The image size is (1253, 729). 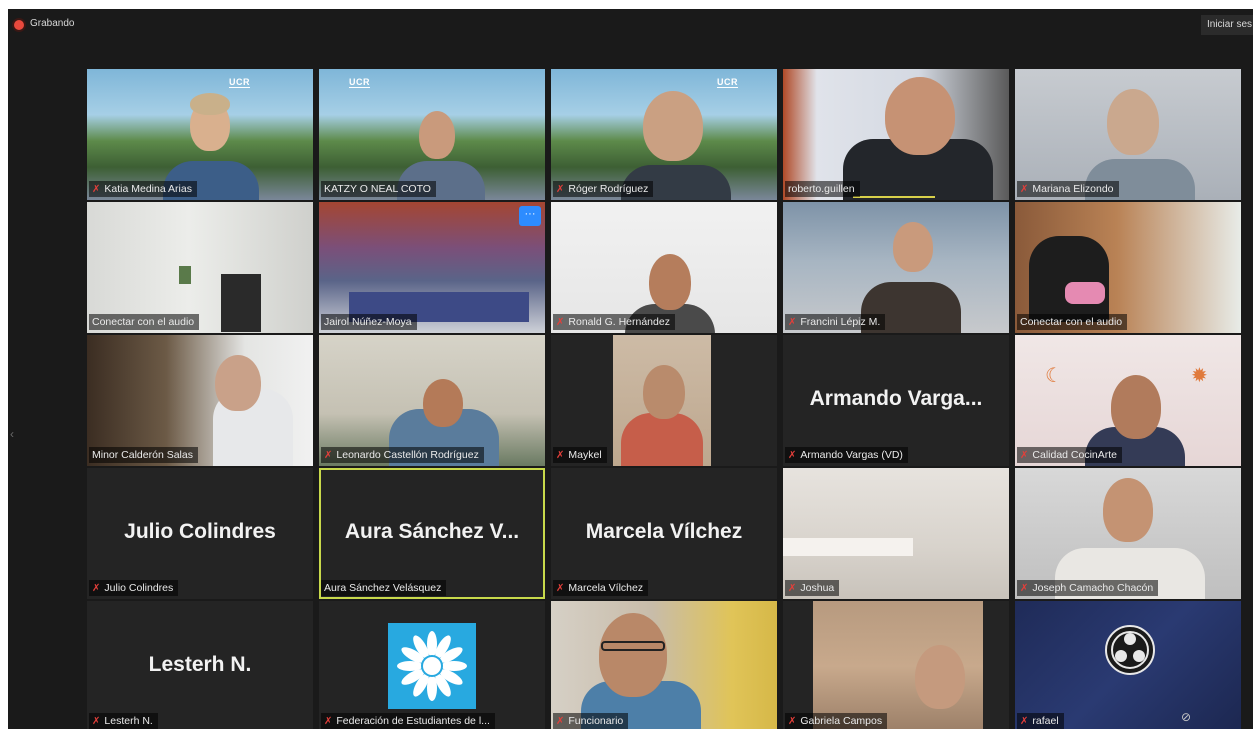 I want to click on top-bar: Grabando Iniciar ses, so click(x=630, y=26).